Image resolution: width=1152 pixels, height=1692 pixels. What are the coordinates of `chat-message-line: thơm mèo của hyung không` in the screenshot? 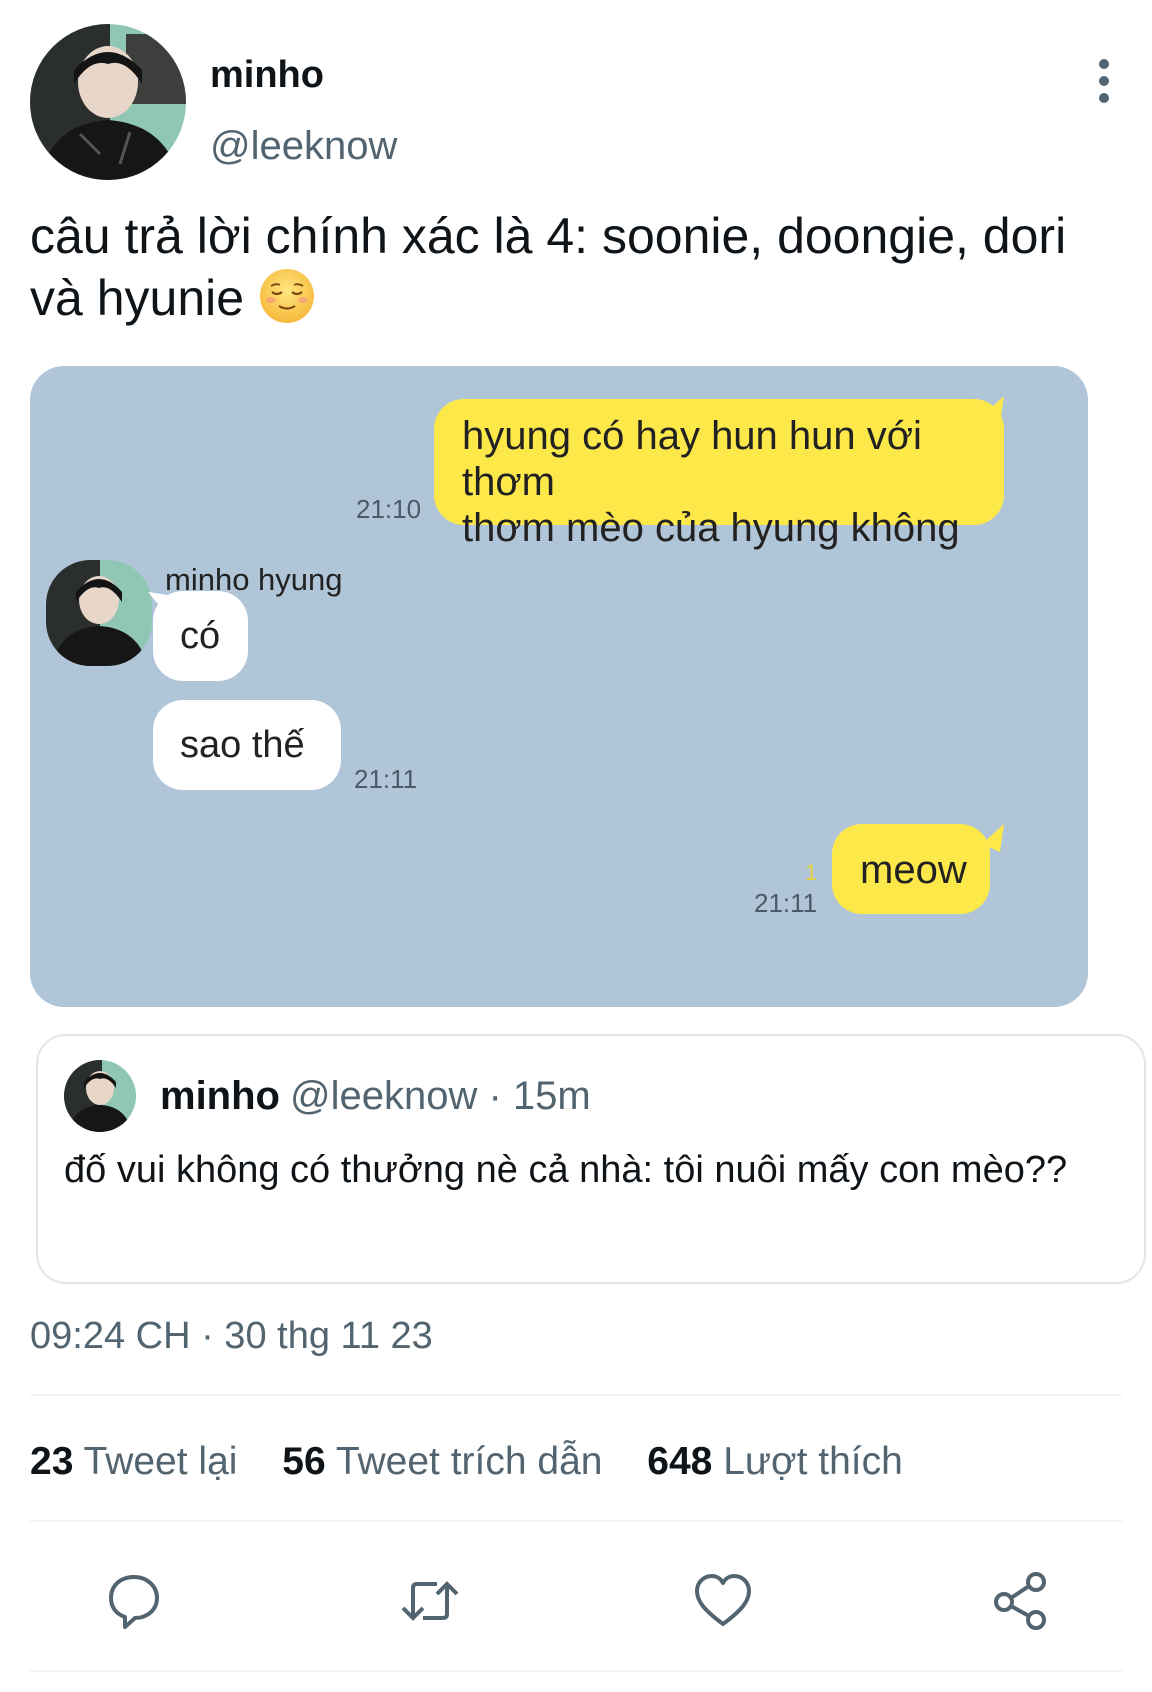 It's located at (711, 528).